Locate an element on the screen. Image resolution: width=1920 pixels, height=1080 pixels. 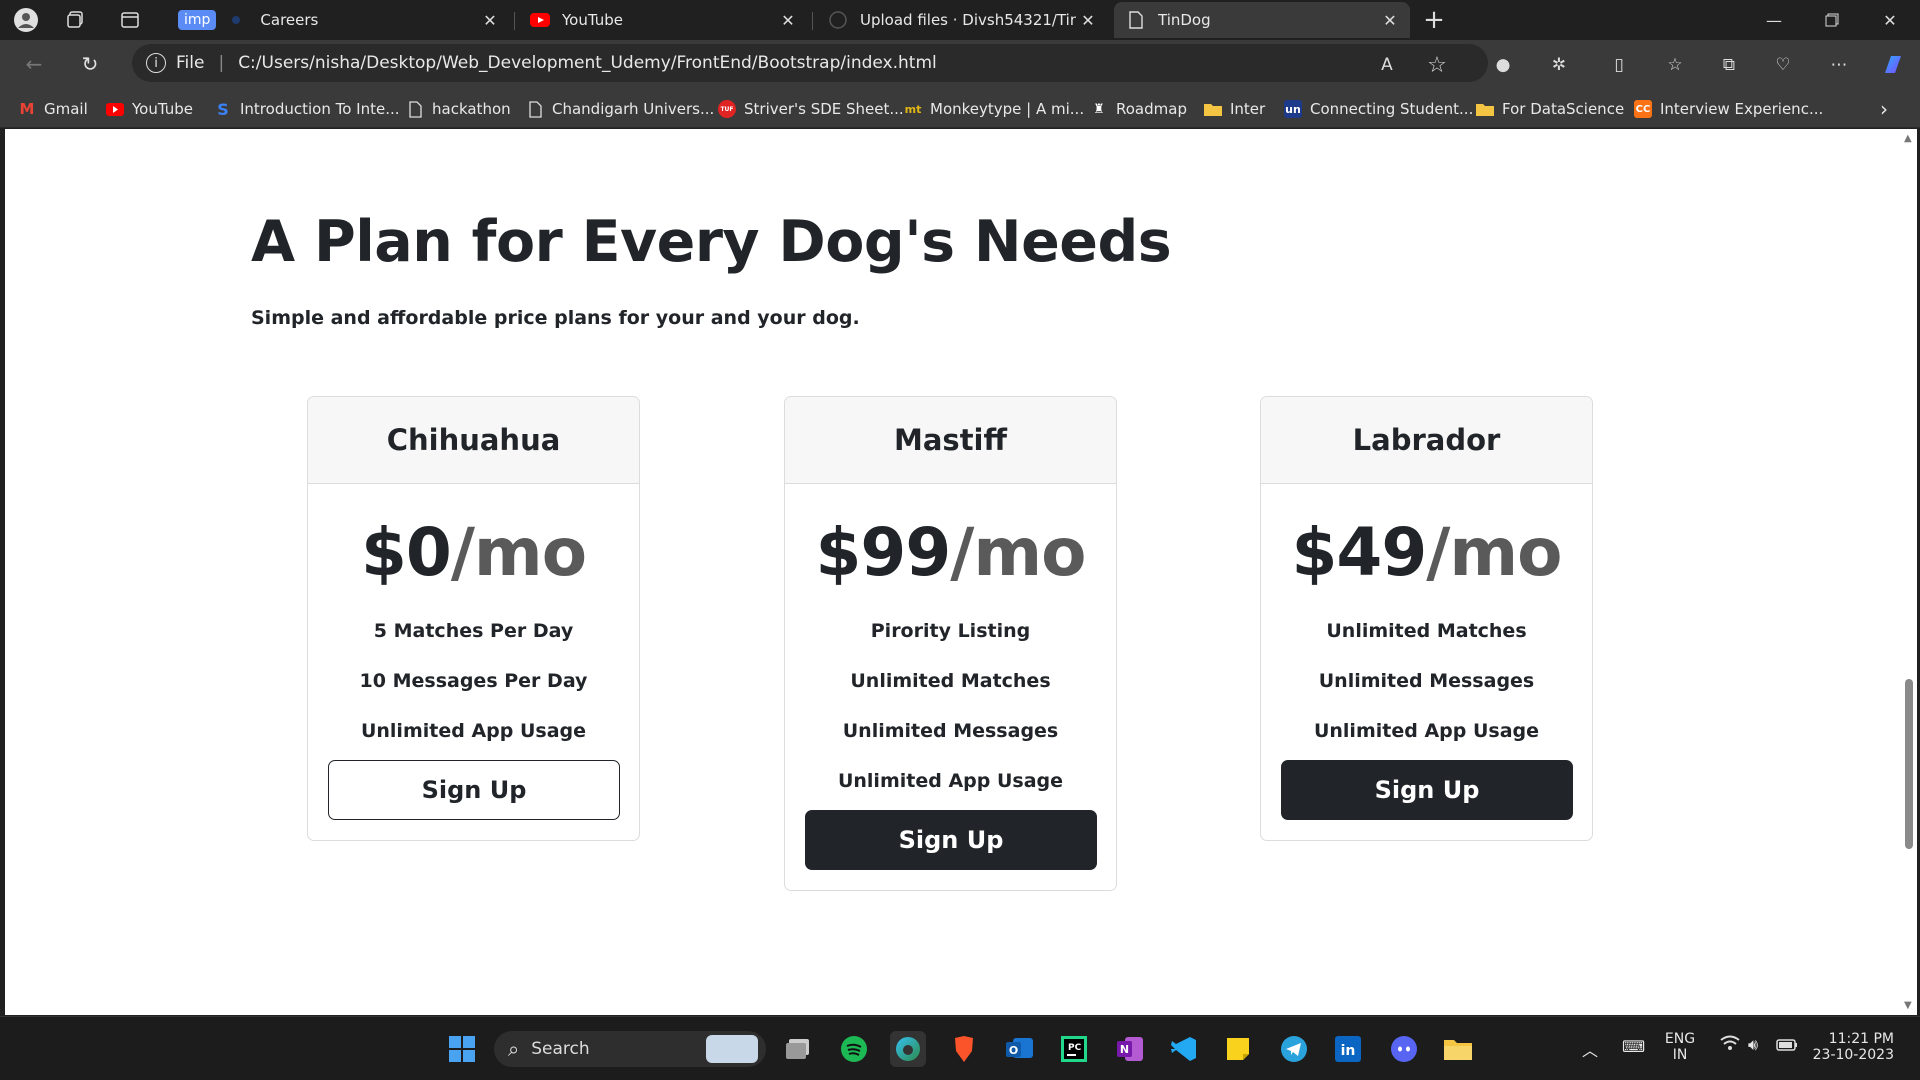
scroll-up-icon: ▲ is located at coordinates (1908, 138).